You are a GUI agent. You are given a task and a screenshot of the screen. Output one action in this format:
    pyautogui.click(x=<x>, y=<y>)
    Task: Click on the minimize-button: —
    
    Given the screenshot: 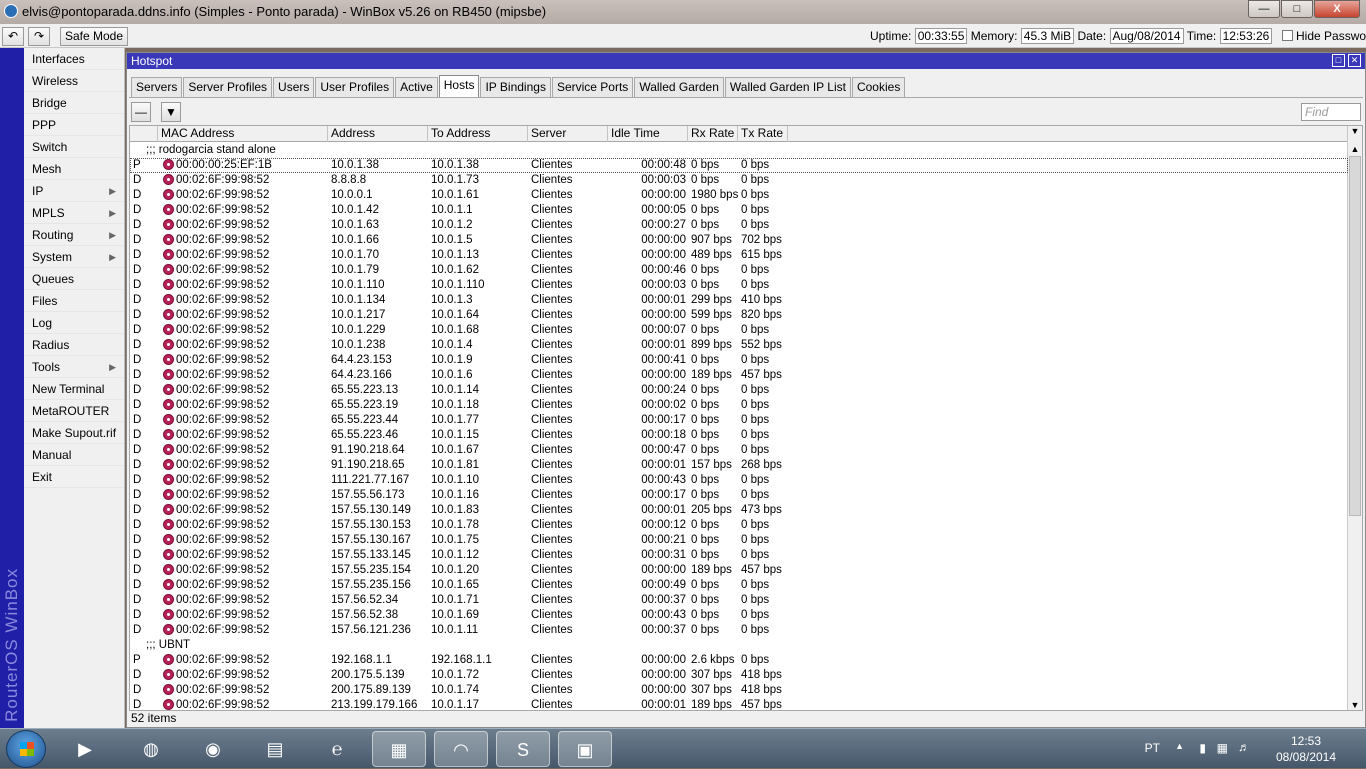 What is the action you would take?
    pyautogui.click(x=1264, y=9)
    